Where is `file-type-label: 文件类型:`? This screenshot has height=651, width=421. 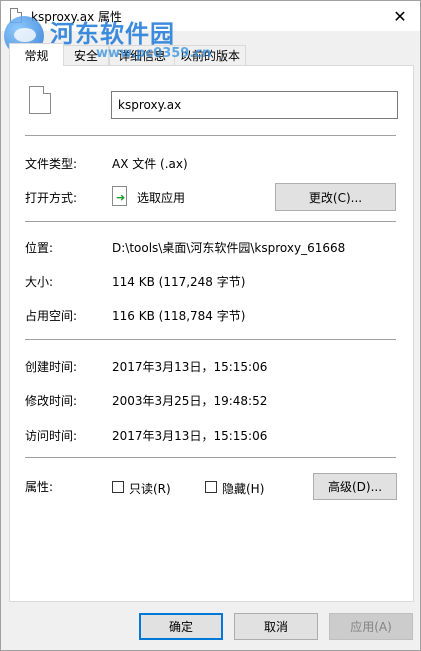 file-type-label: 文件类型: is located at coordinates (51, 164).